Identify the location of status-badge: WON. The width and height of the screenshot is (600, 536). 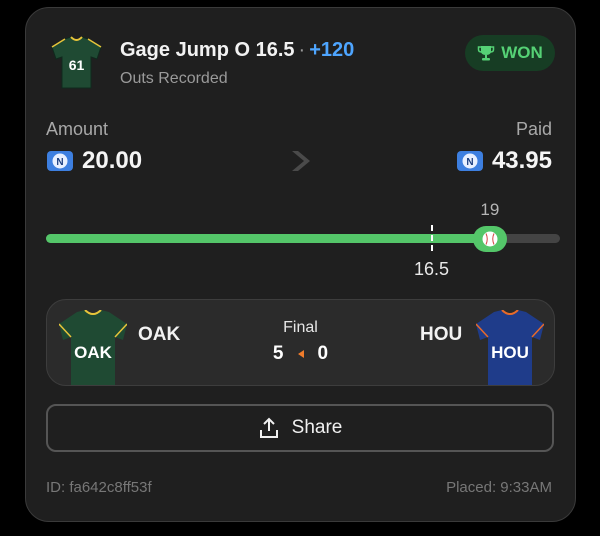
(510, 53).